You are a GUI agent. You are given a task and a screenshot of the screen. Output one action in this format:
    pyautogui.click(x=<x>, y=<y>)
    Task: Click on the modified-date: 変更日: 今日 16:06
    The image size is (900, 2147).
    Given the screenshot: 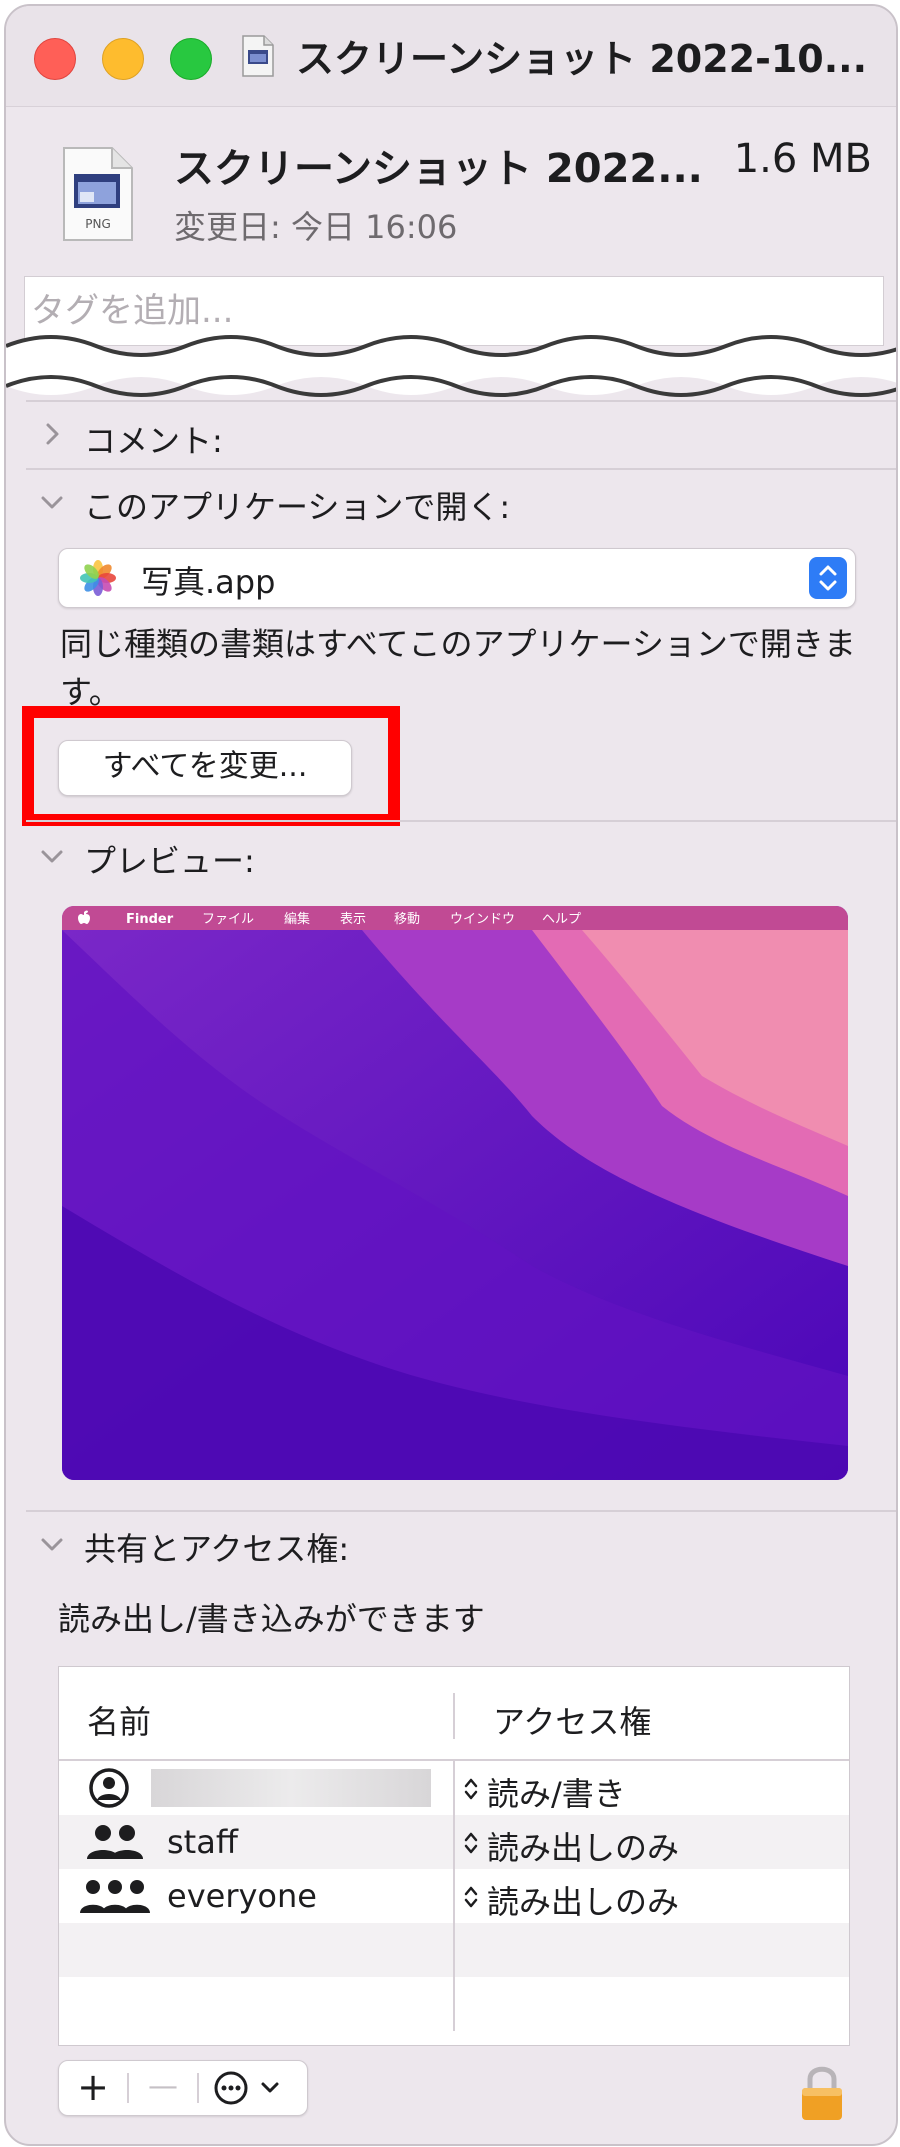 What is the action you would take?
    pyautogui.click(x=316, y=227)
    